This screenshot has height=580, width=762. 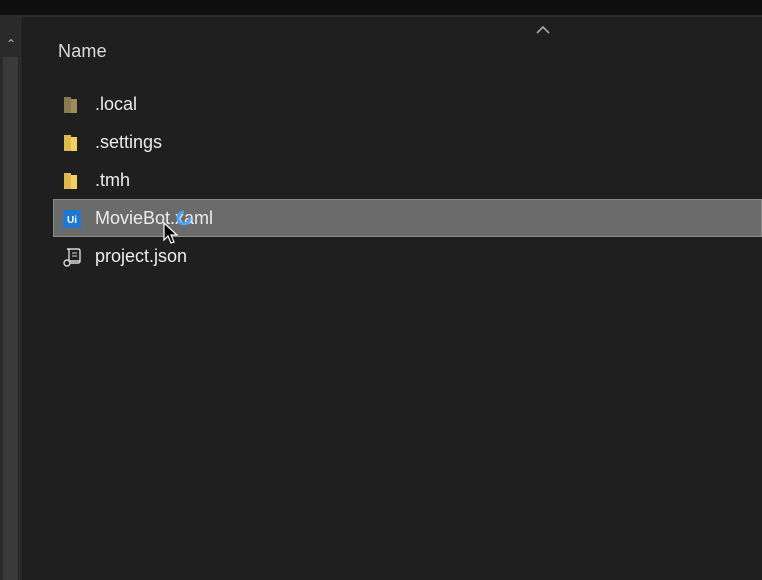 I want to click on navigation-scrollbar: ⌃, so click(x=11, y=298).